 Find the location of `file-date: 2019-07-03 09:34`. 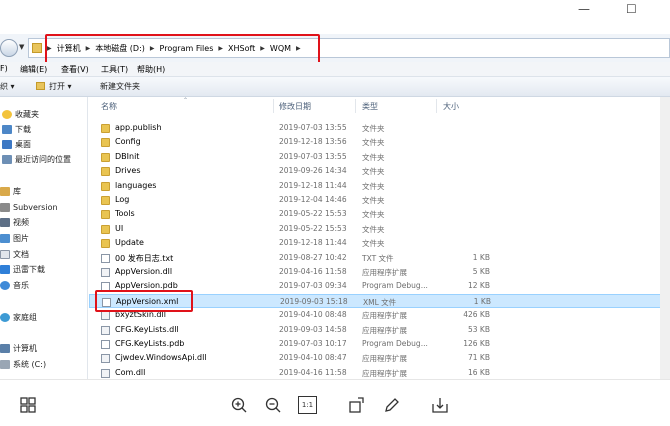

file-date: 2019-07-03 09:34 is located at coordinates (313, 286).